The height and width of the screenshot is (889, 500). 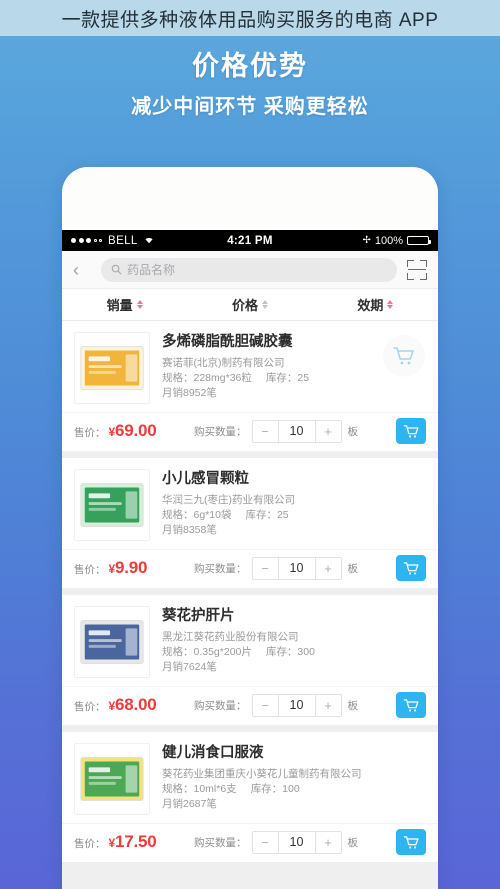 I want to click on page-caption-text: 一款提供多种液体用品购买服务的电商 APP, so click(x=250, y=20).